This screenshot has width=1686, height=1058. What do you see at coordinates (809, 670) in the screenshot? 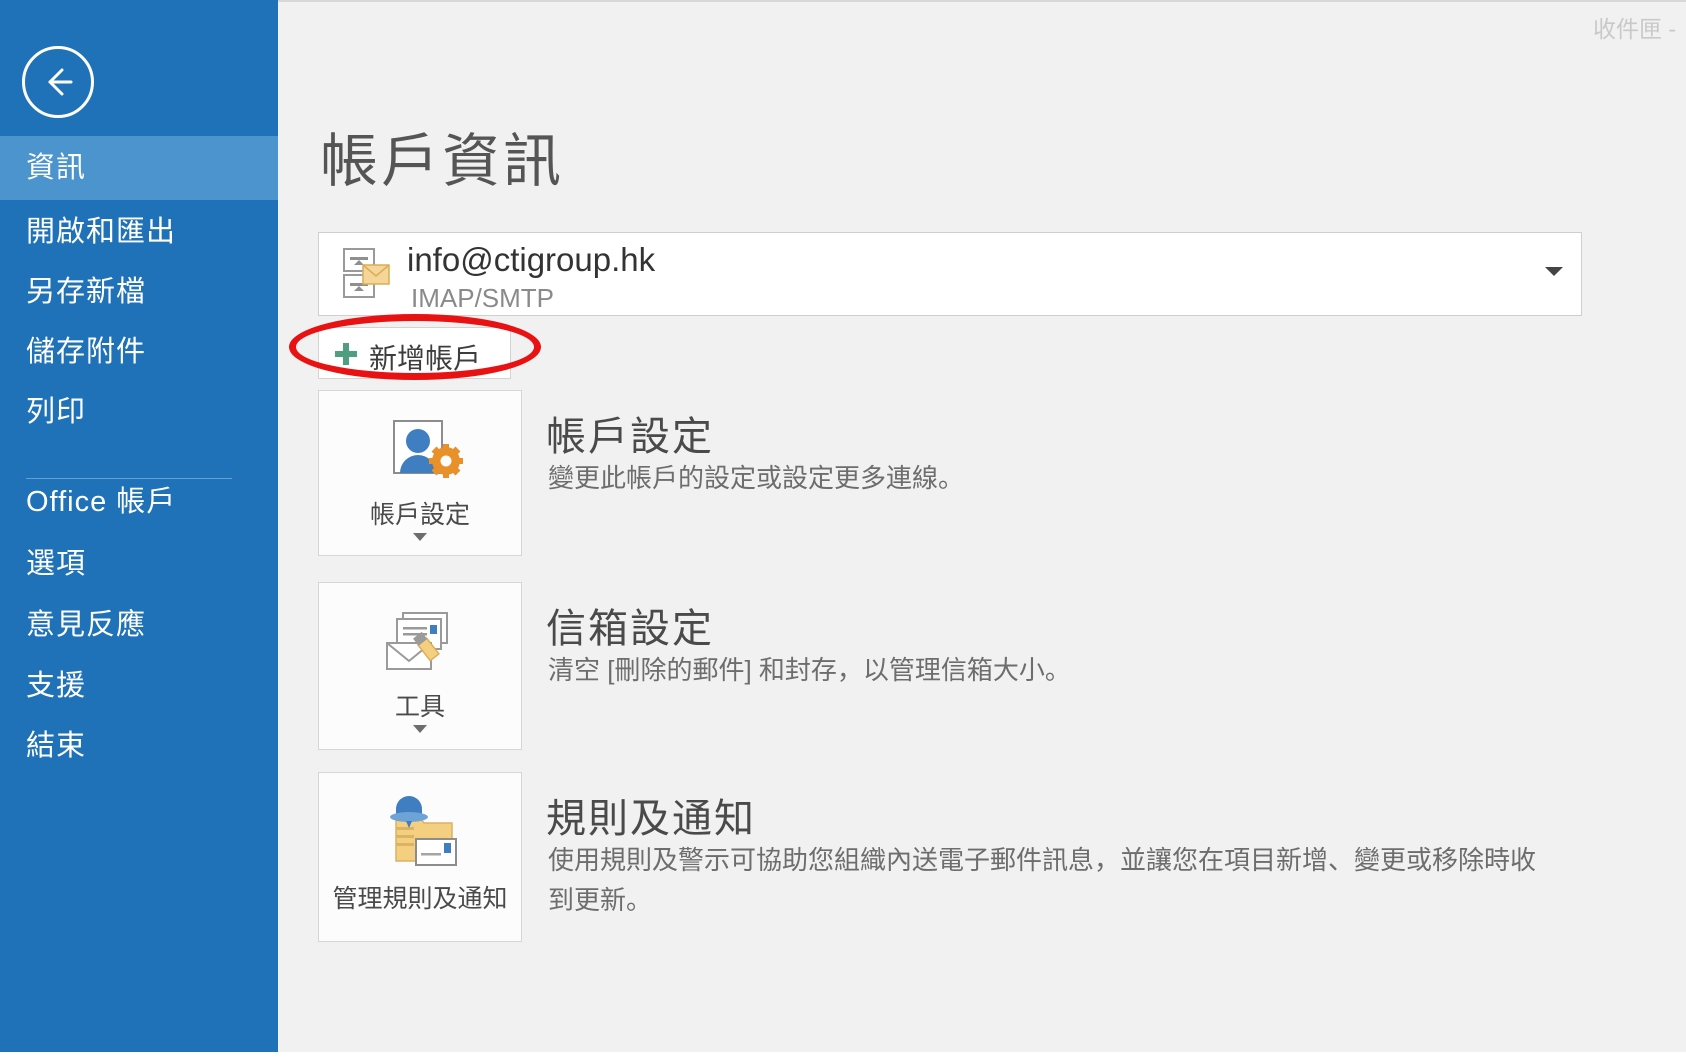
I see `section-description: 清空 [刪除的郵件] 和封存，以管理信箱大小。` at bounding box center [809, 670].